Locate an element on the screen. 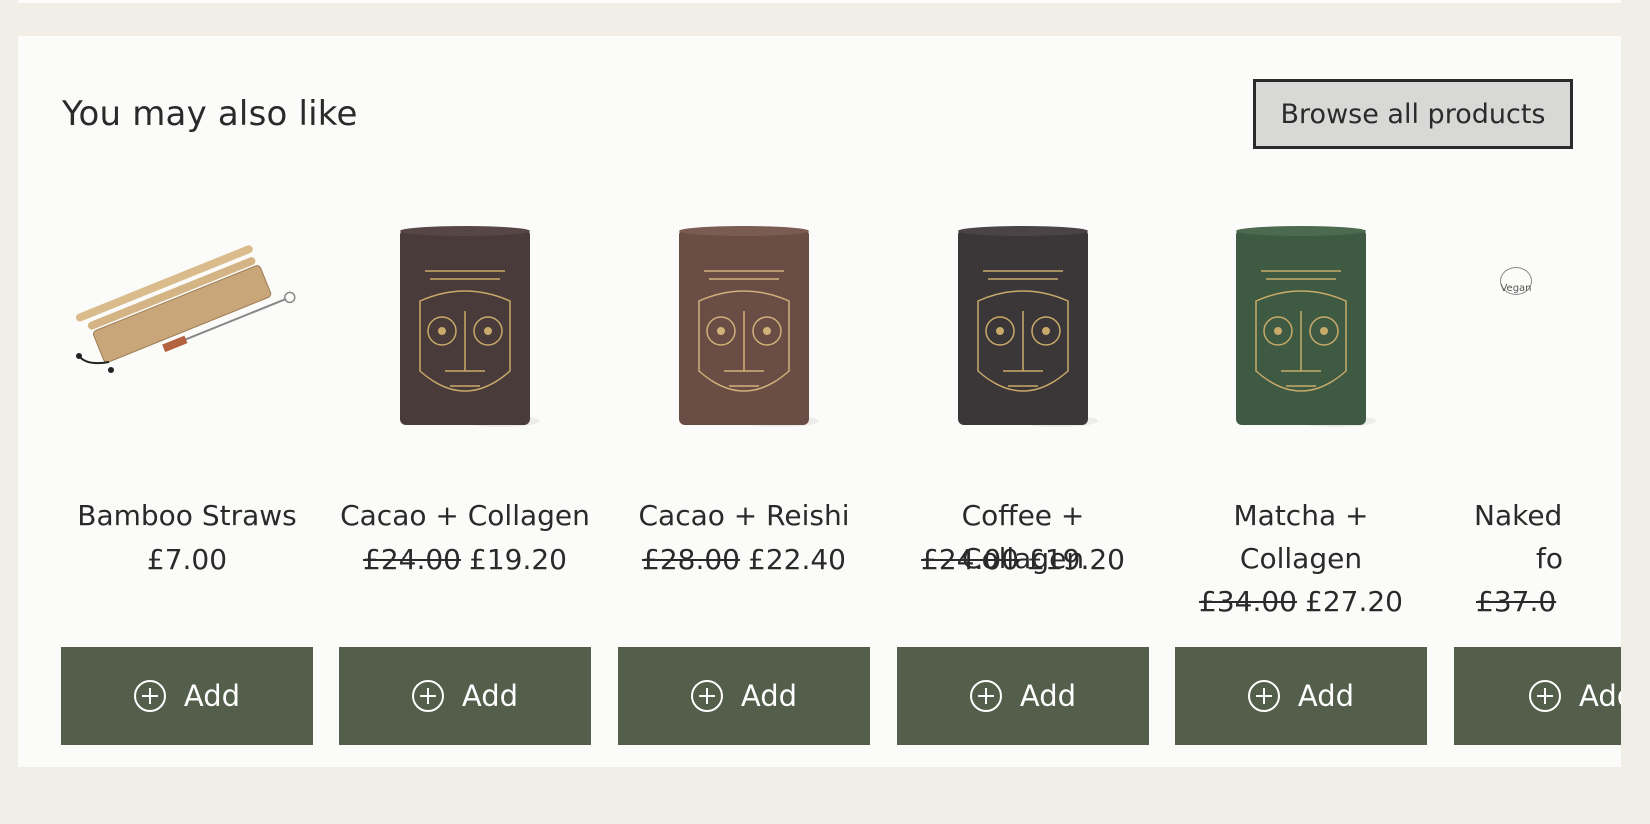 The image size is (1650, 824). product-card: Bamboo Straws £7.00 Add is located at coordinates (187, 476).